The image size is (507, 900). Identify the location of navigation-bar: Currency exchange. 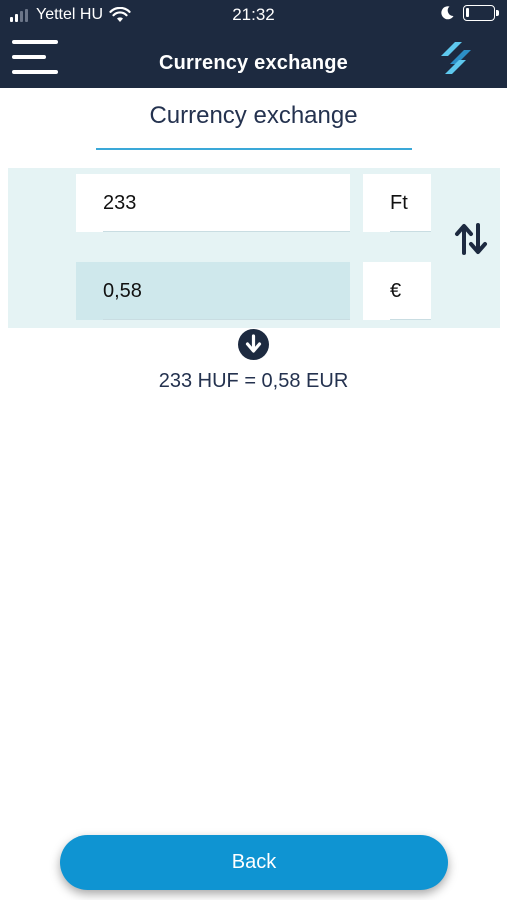
(253, 59).